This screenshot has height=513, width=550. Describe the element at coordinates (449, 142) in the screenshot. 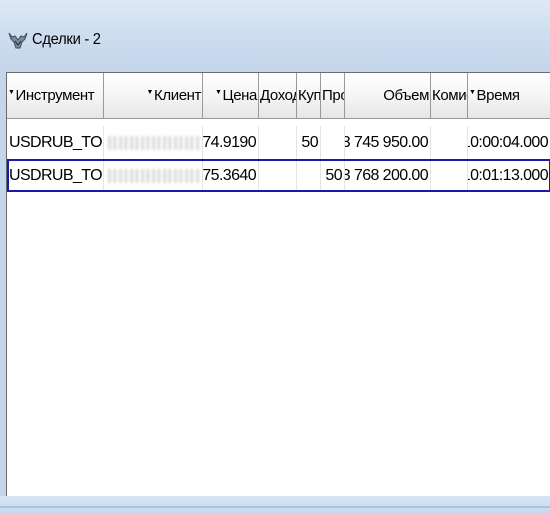

I see `cell-commission` at that location.